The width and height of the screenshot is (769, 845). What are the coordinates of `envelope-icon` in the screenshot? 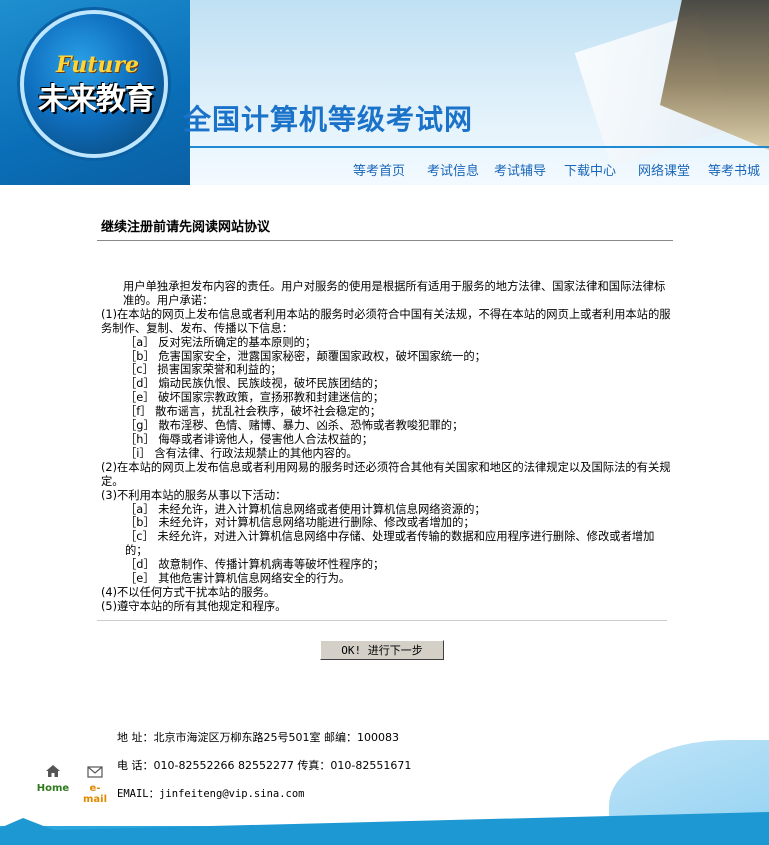 It's located at (95, 770).